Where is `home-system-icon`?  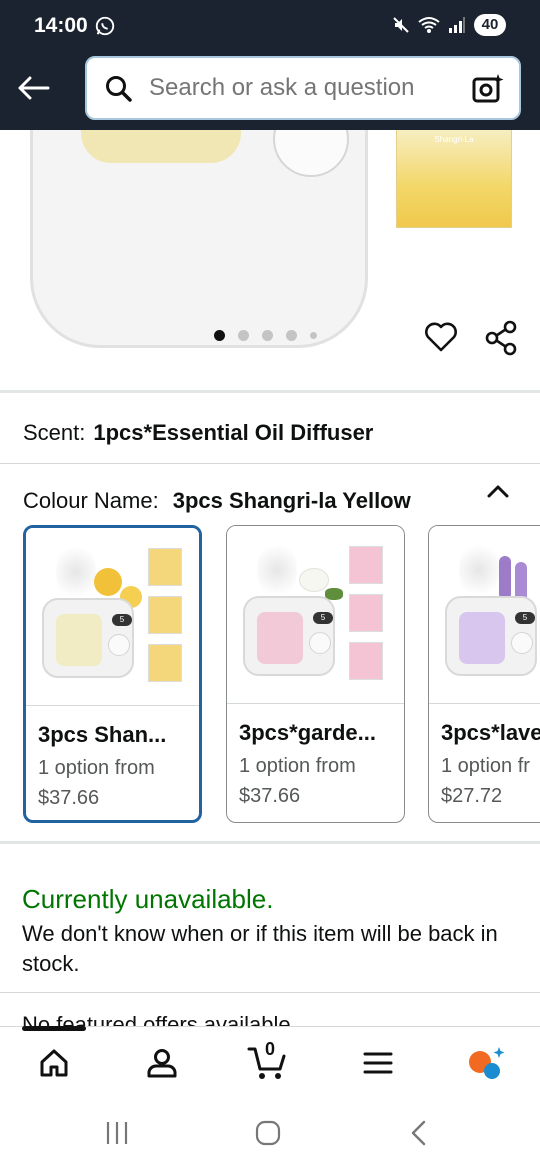 home-system-icon is located at coordinates (268, 1133).